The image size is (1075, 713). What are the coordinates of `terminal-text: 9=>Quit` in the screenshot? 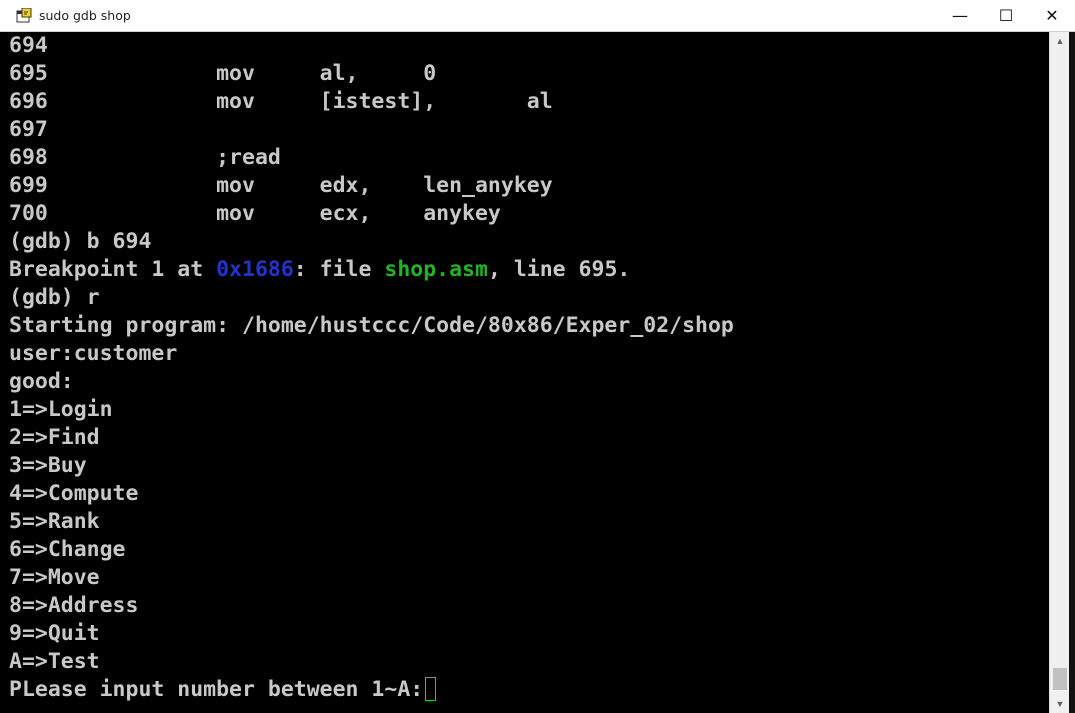 It's located at (54, 633).